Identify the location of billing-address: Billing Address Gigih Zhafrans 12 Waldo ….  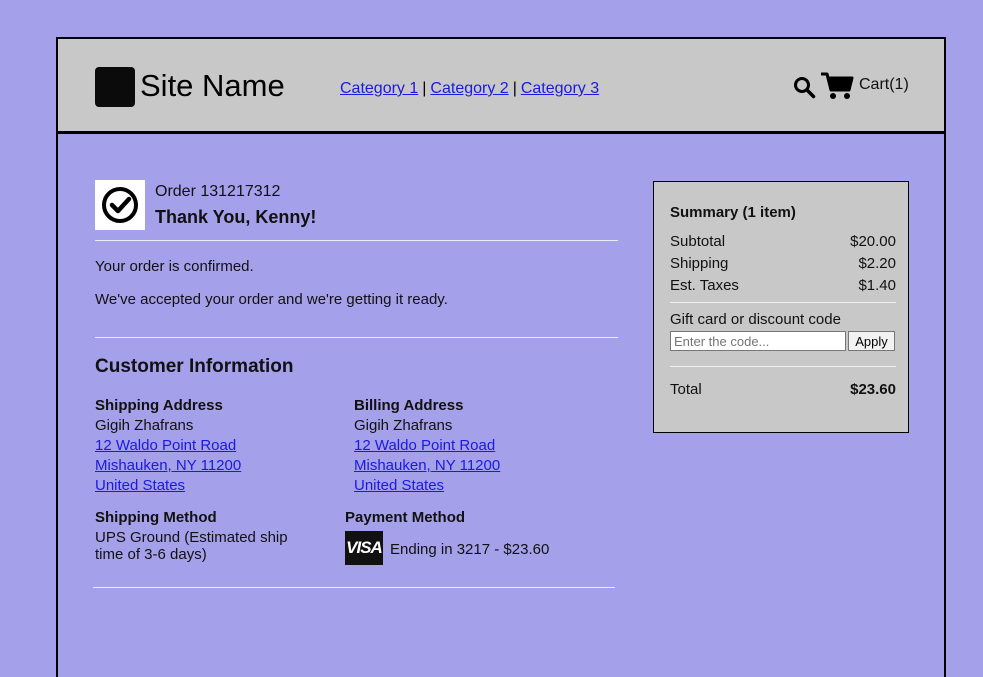
(427, 446).